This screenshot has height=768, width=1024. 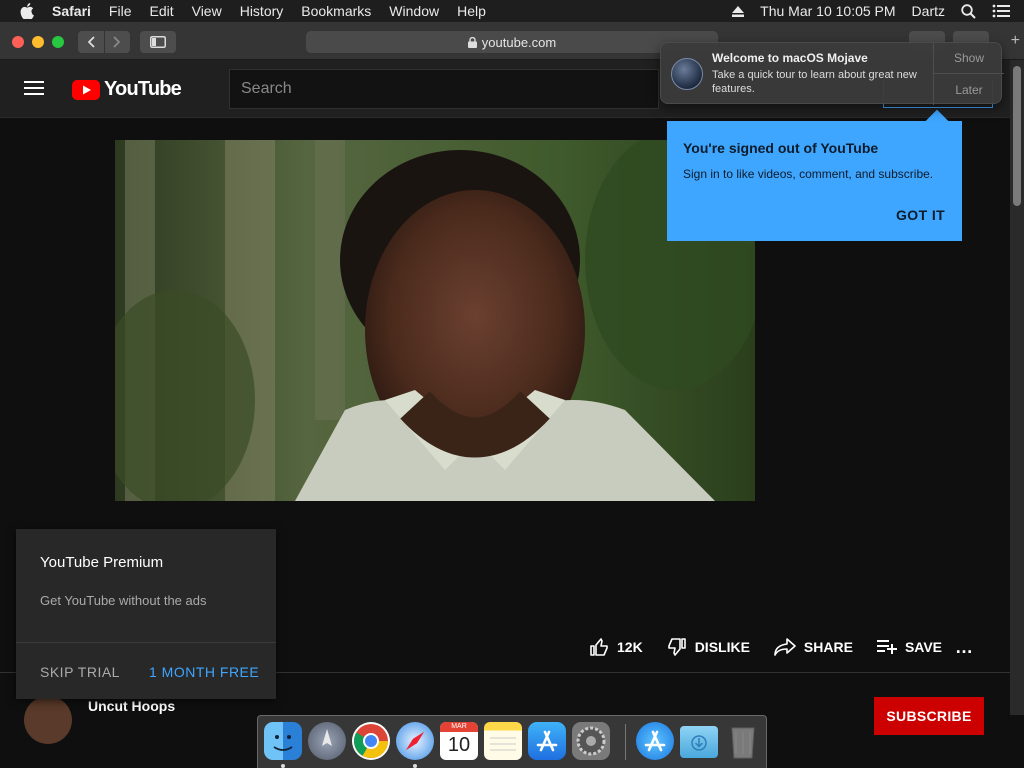 What do you see at coordinates (687, 74) in the screenshot?
I see `mojave-icon` at bounding box center [687, 74].